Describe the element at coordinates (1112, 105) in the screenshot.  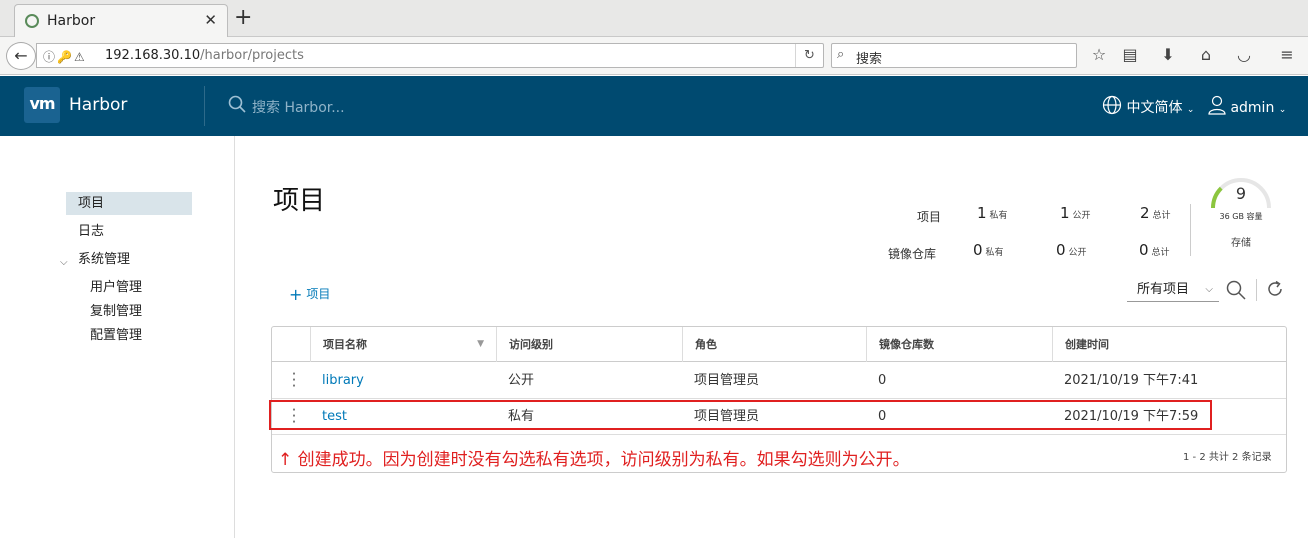
I see `globe-icon` at that location.